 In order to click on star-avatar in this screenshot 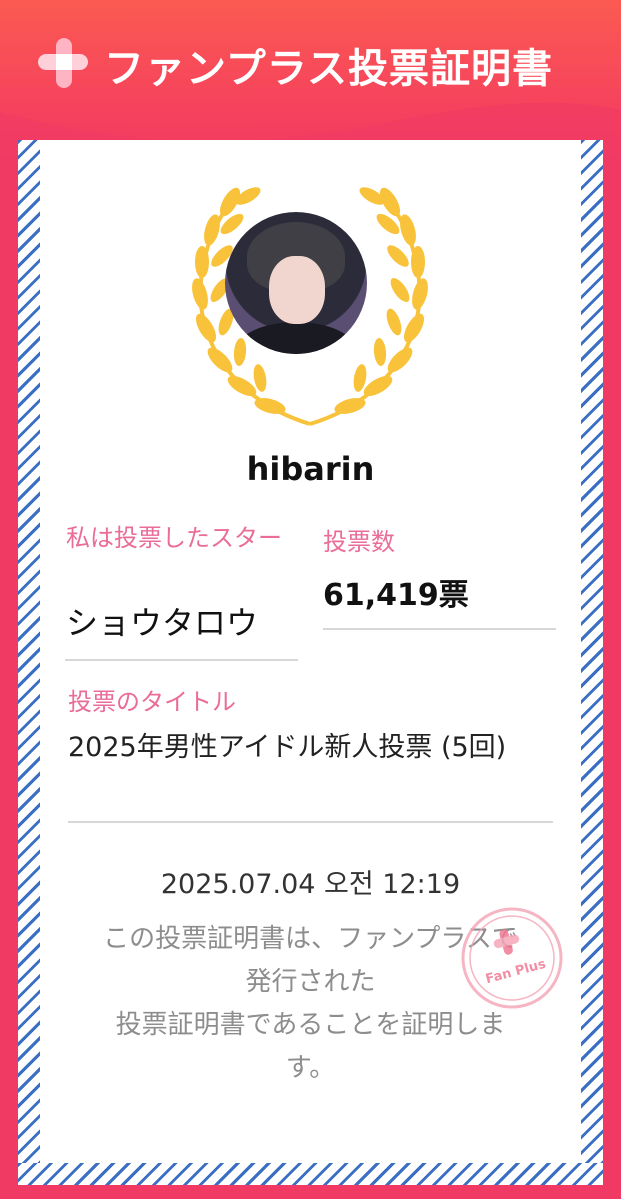, I will do `click(296, 283)`.